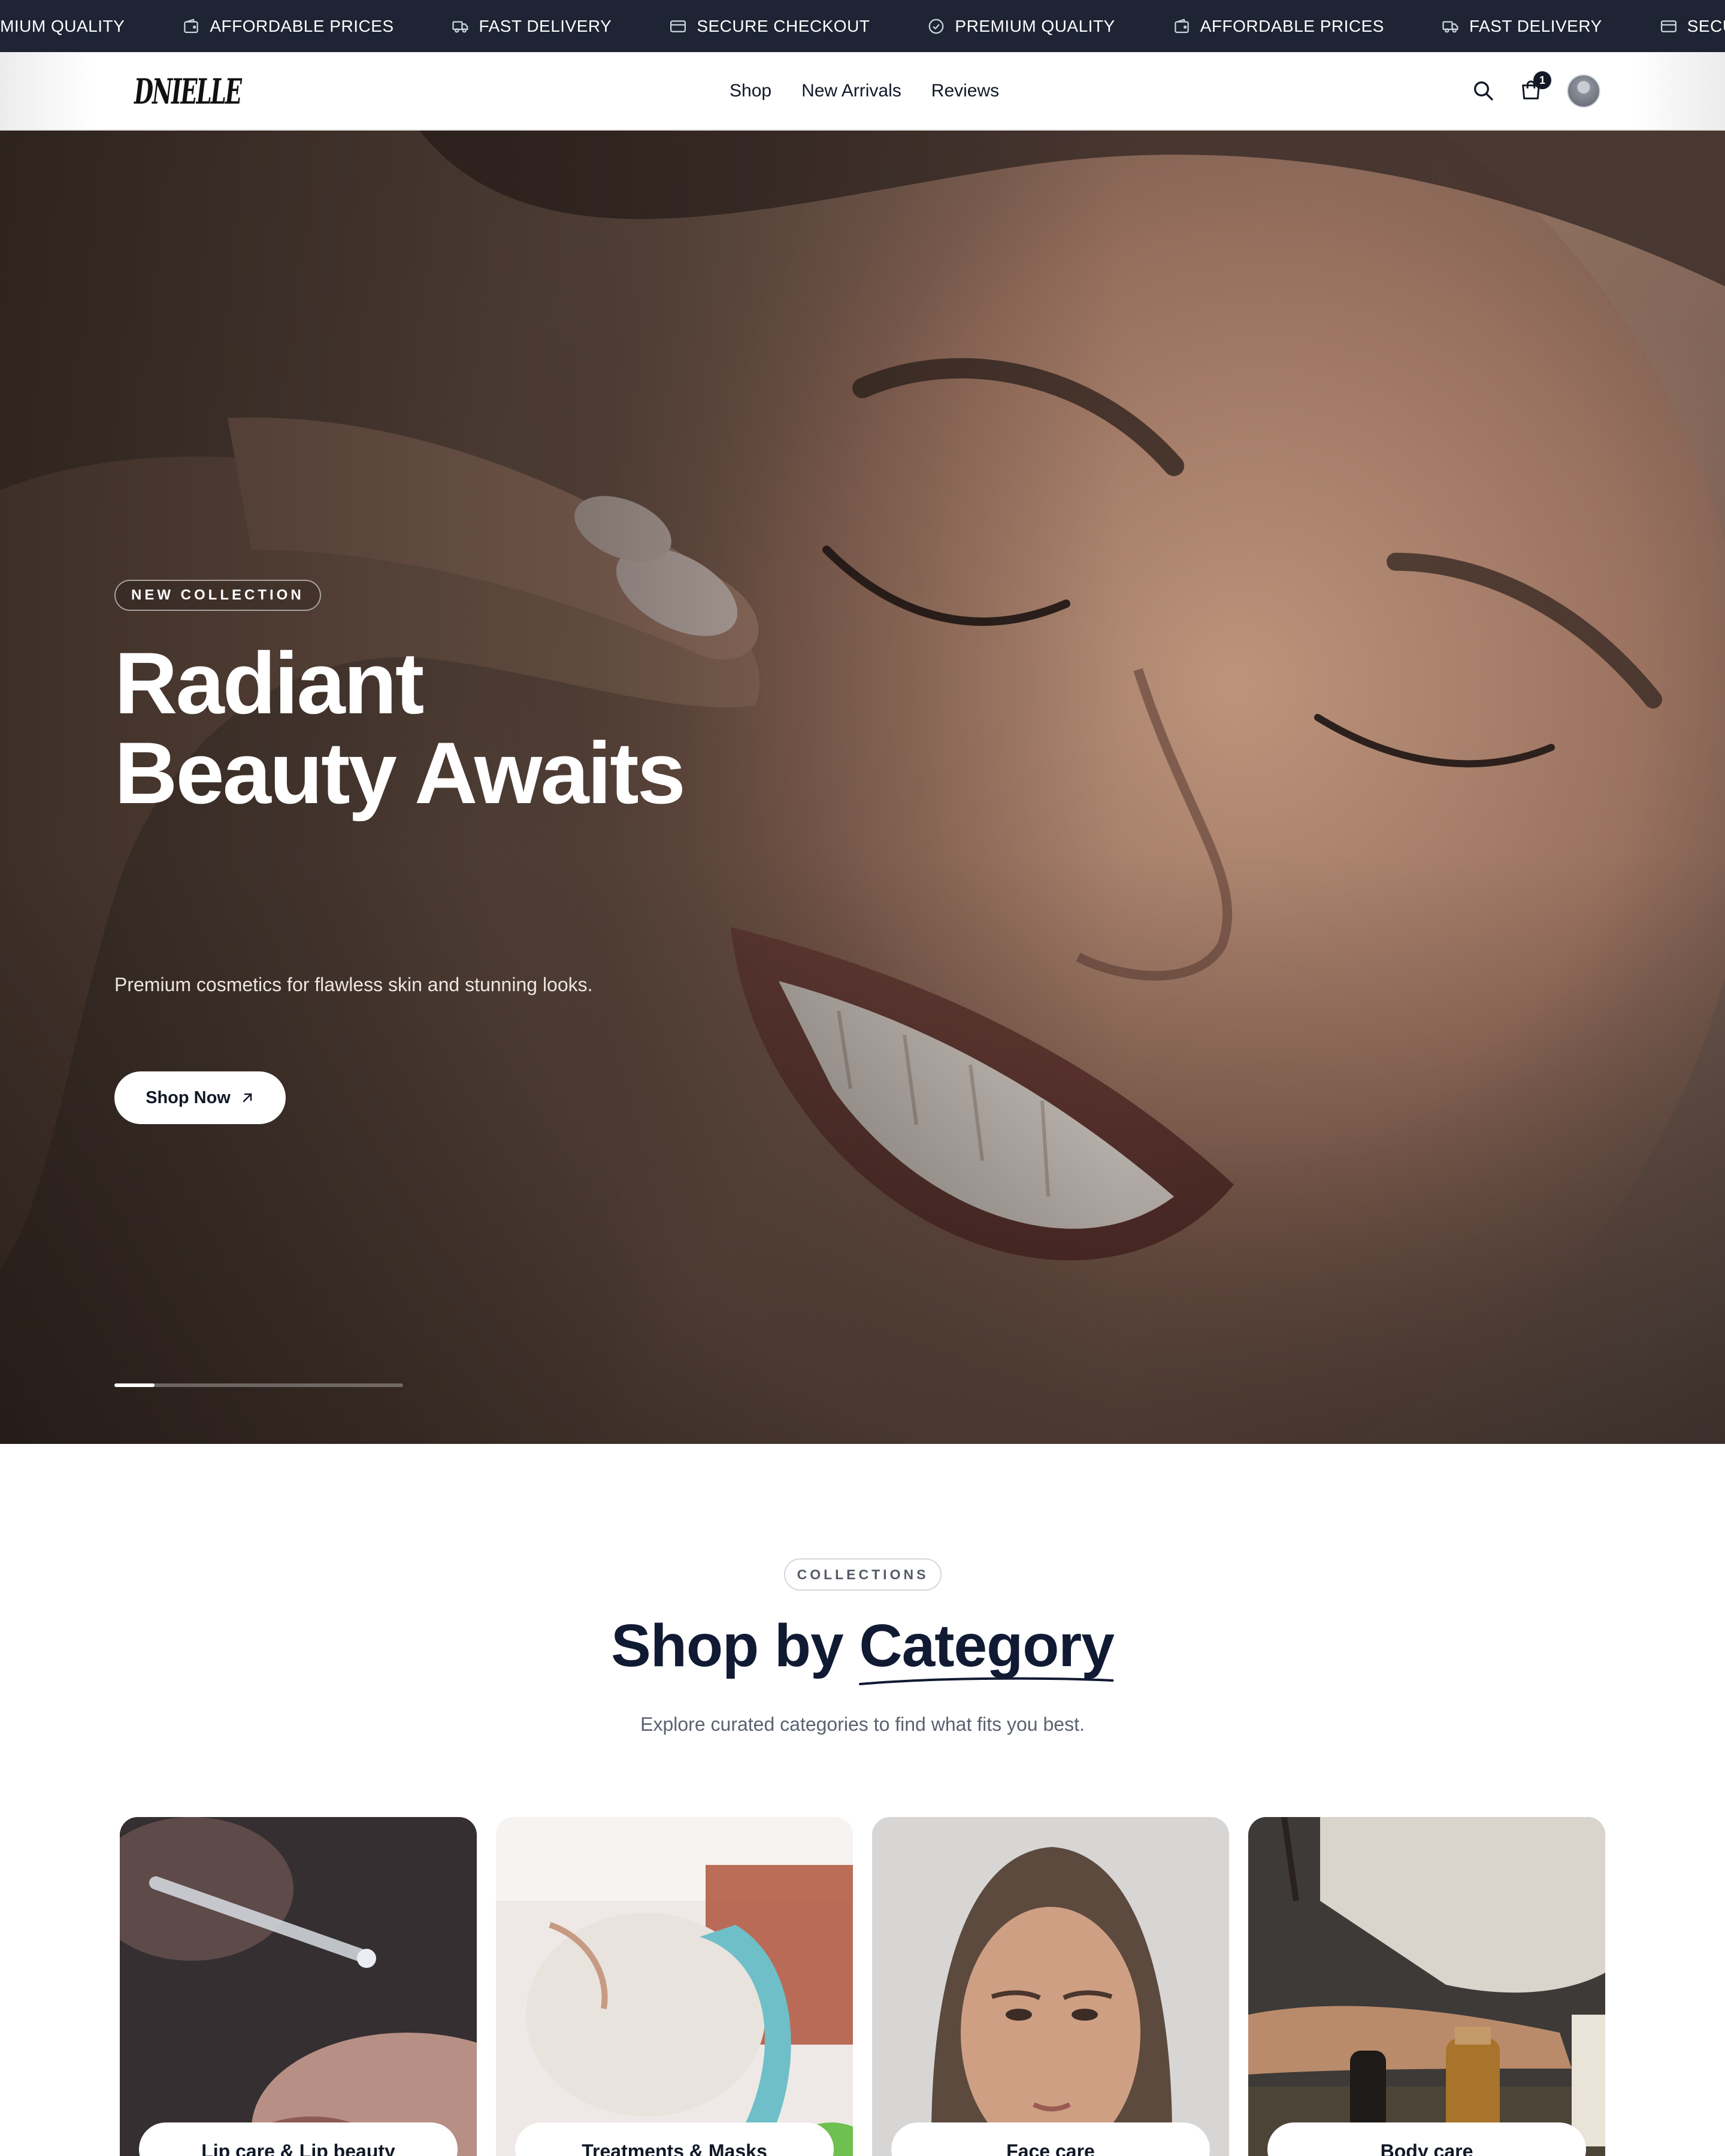 The height and width of the screenshot is (2156, 1725). Describe the element at coordinates (862, 1986) in the screenshot. I see `category-cards: Lip care & Lip beauty Treatments & Masks` at that location.